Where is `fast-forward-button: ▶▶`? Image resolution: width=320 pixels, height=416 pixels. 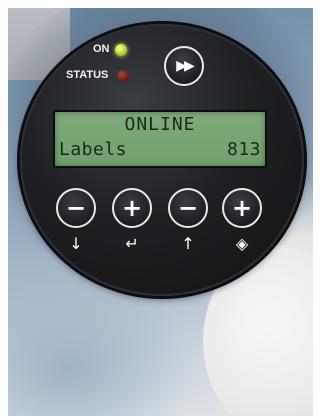 fast-forward-button: ▶▶ is located at coordinates (184, 66).